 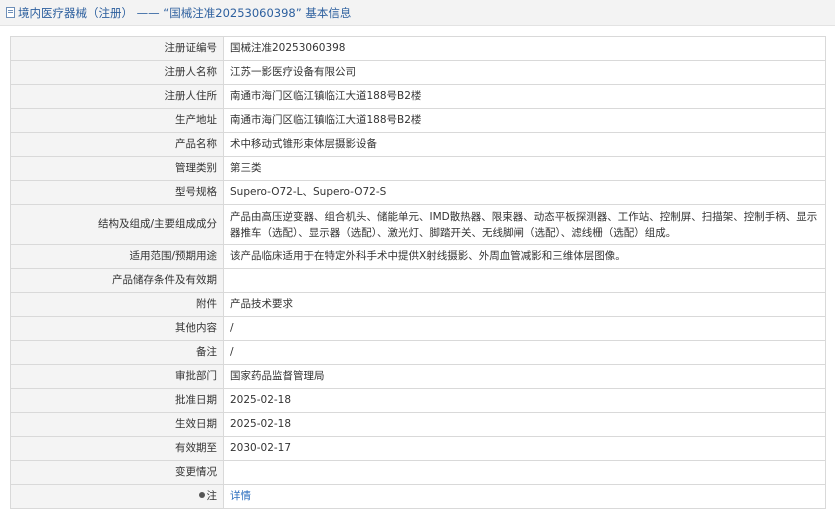 I want to click on row-value: 产品技术要求, so click(x=524, y=304).